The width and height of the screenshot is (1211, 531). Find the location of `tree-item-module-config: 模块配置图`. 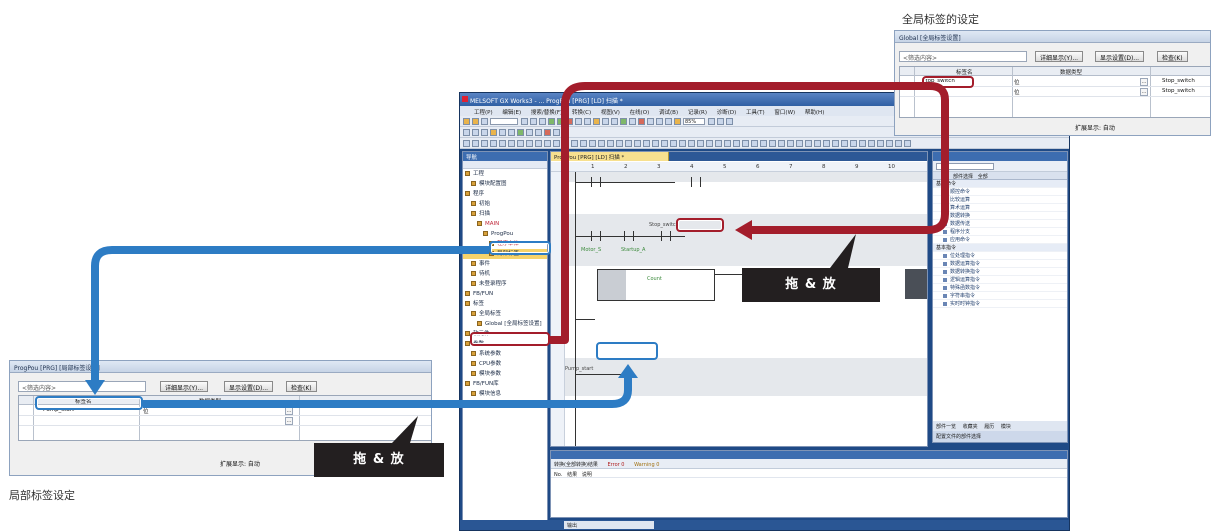

tree-item-module-config: 模块配置图 is located at coordinates (505, 184).